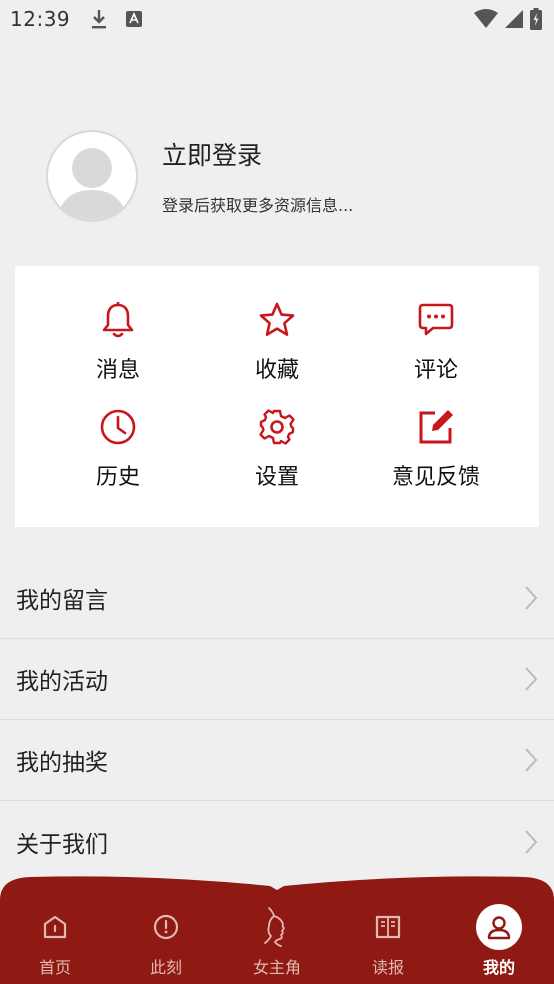 This screenshot has height=984, width=554. I want to click on grid-item-settings: 设置, so click(277, 457).